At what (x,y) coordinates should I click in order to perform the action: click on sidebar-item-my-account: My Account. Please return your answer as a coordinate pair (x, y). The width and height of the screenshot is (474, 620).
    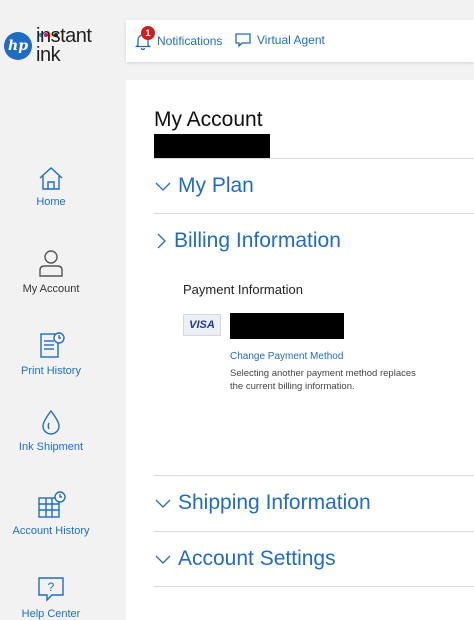
    Looking at the image, I should click on (51, 271).